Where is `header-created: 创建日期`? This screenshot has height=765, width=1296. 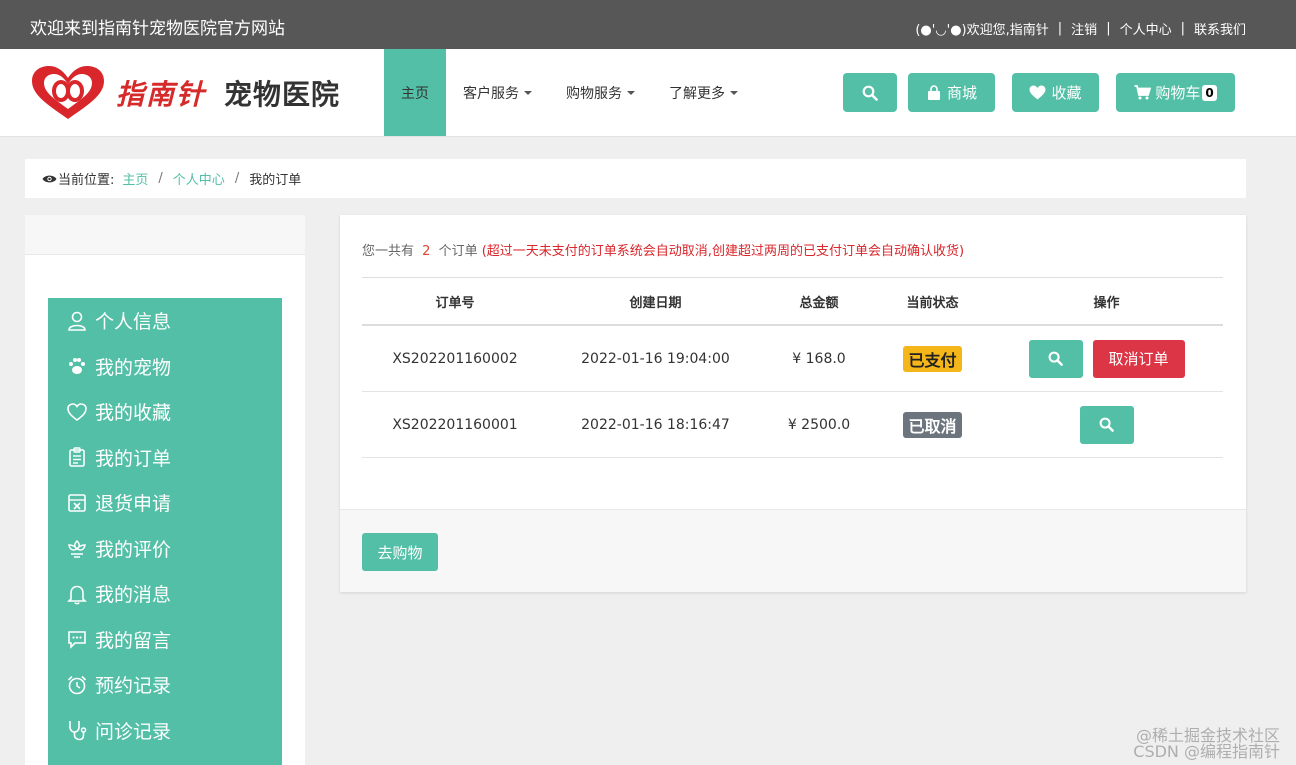 header-created: 创建日期 is located at coordinates (655, 303).